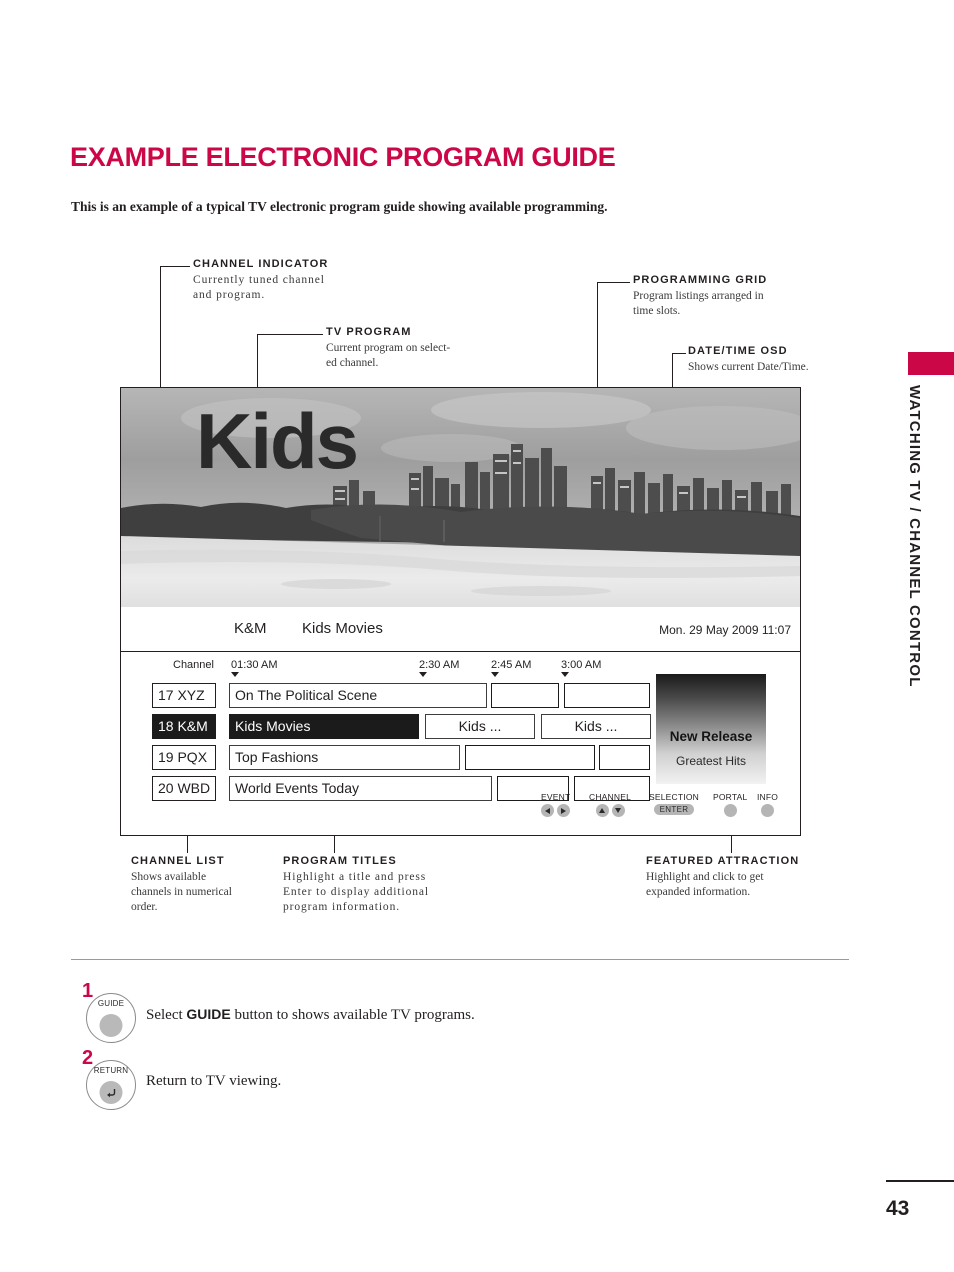 The image size is (954, 1272). I want to click on legend-channel: CHANNEL, so click(610, 804).